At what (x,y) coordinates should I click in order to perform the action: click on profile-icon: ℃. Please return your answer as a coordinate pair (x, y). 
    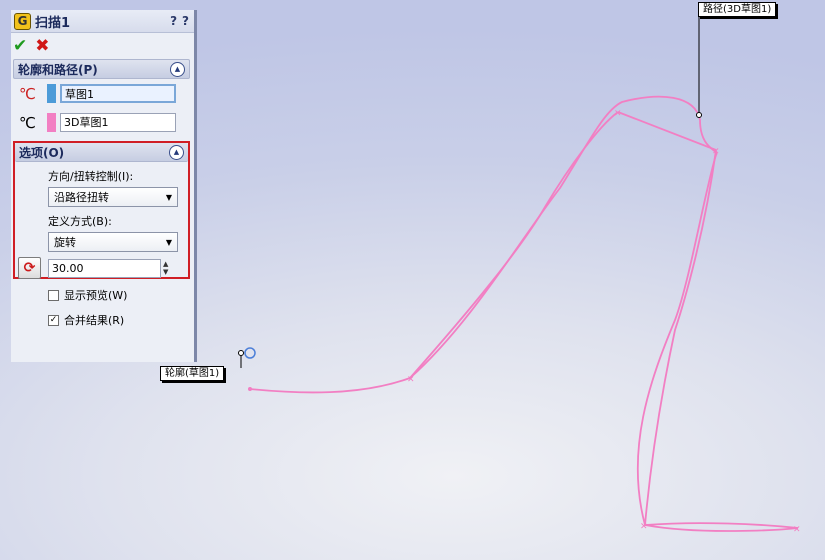
    Looking at the image, I should click on (27, 93).